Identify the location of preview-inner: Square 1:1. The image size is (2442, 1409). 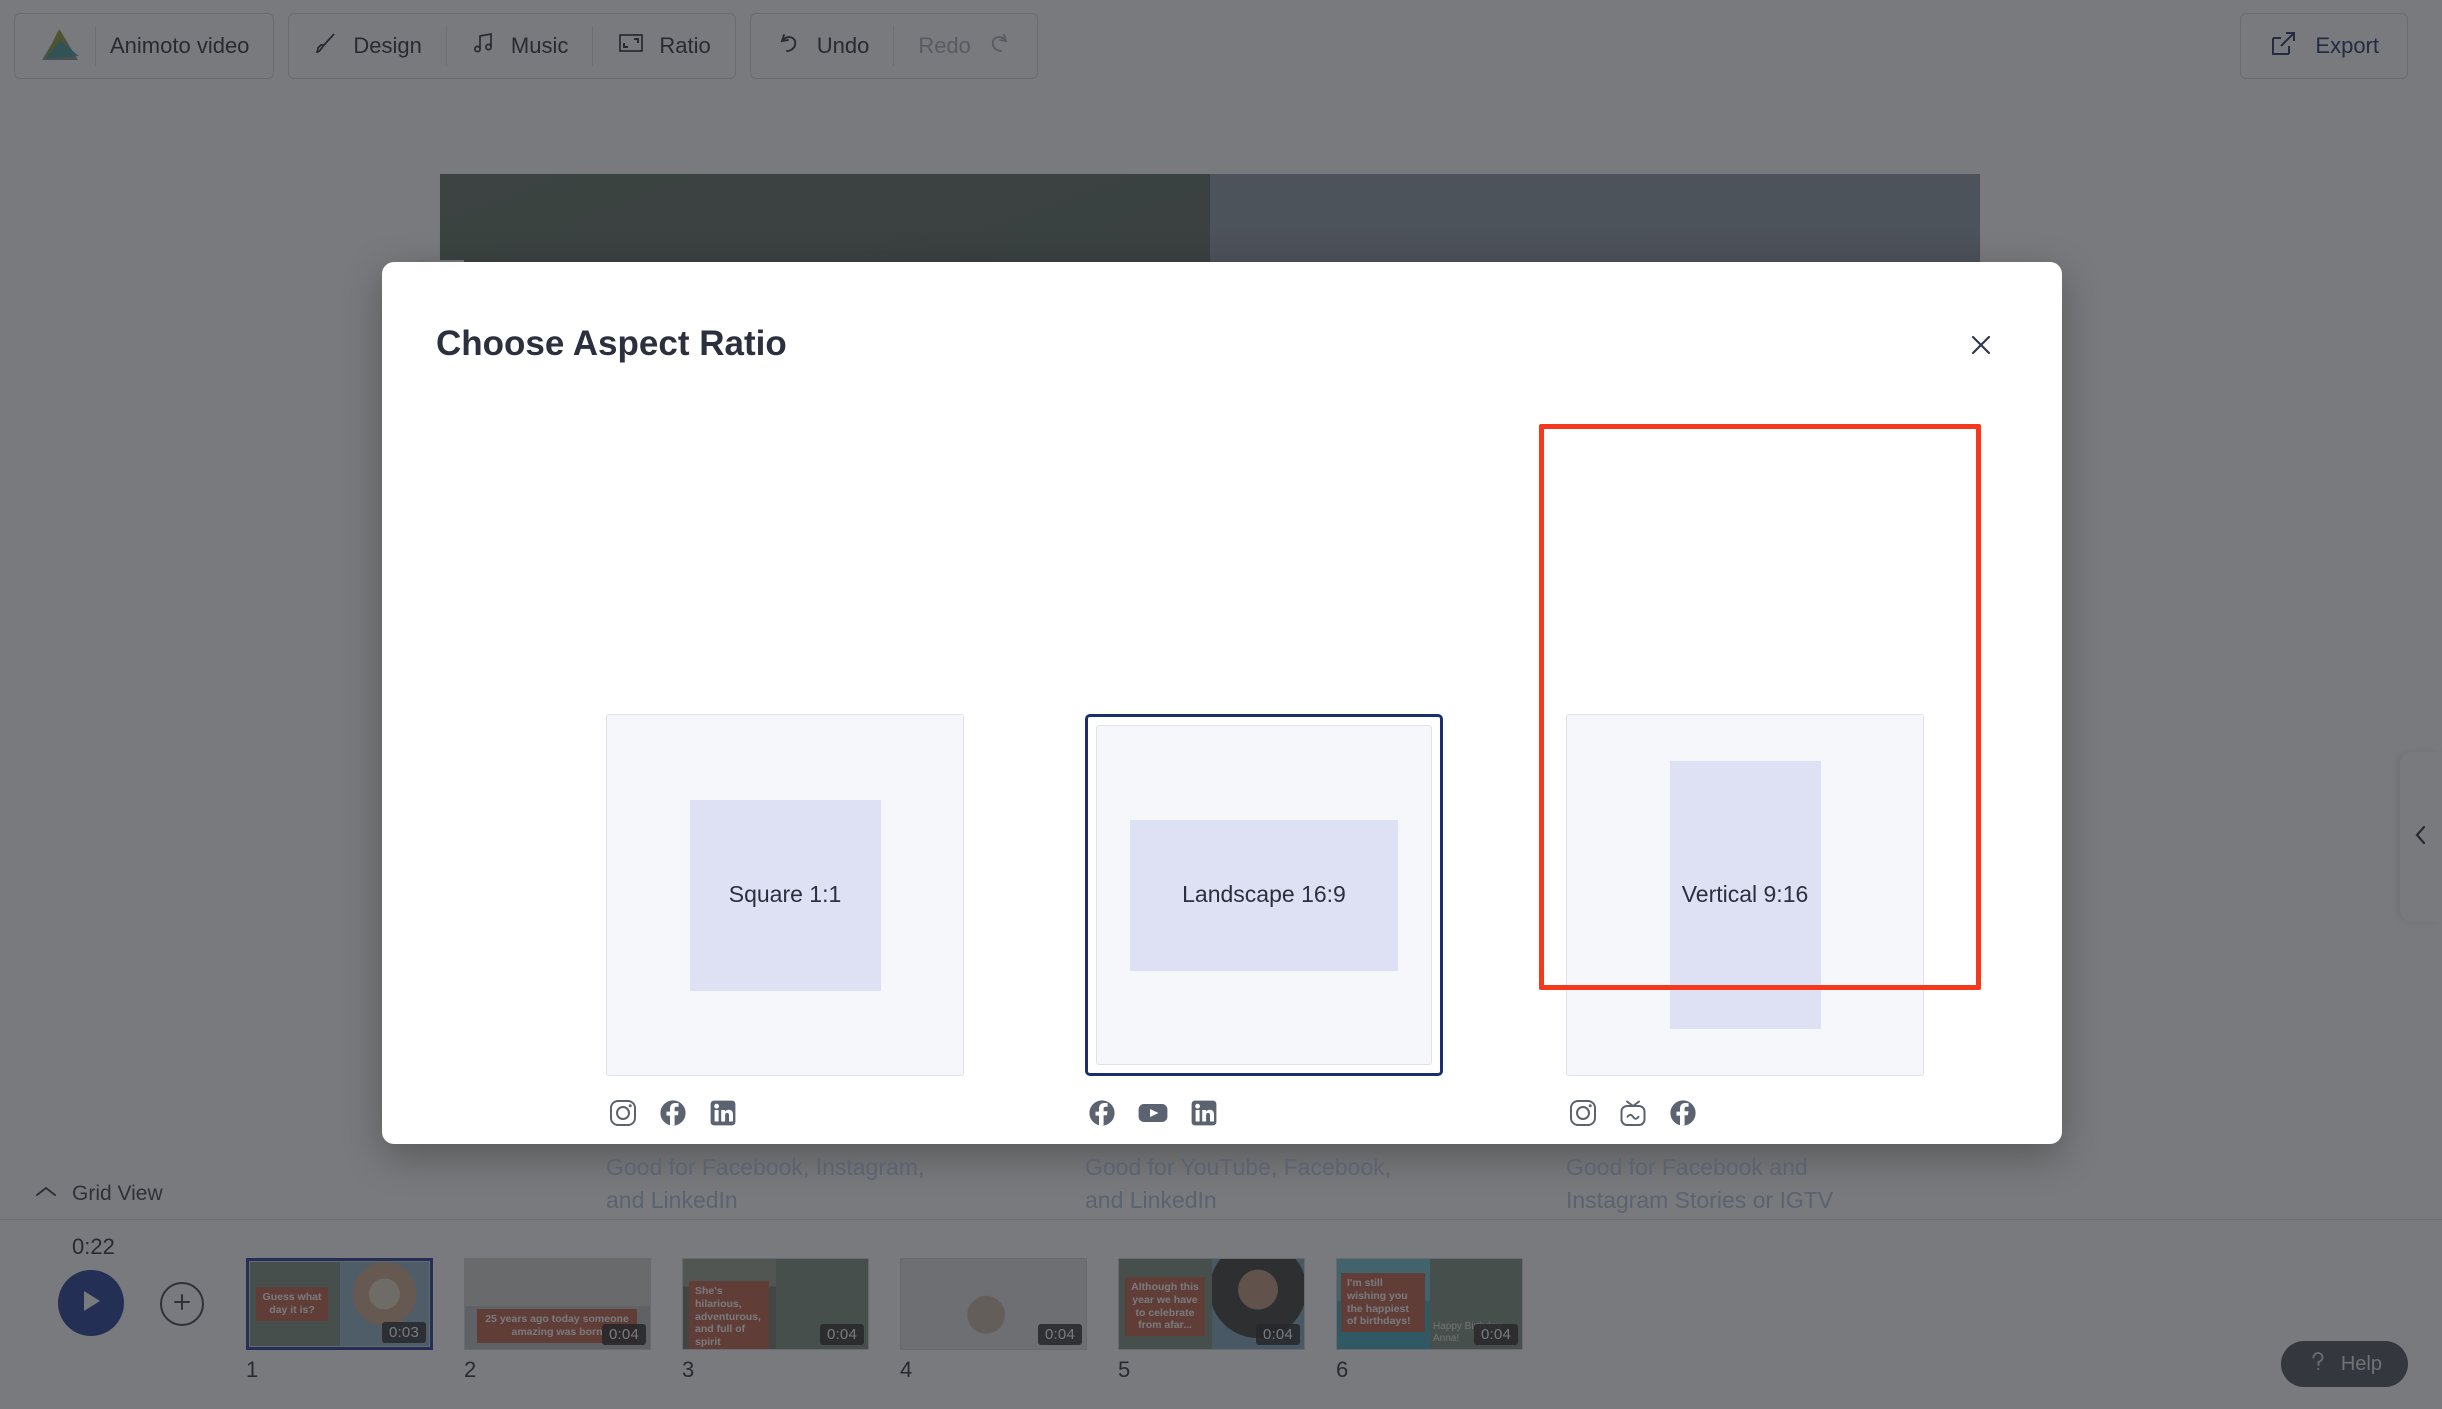
(785, 895).